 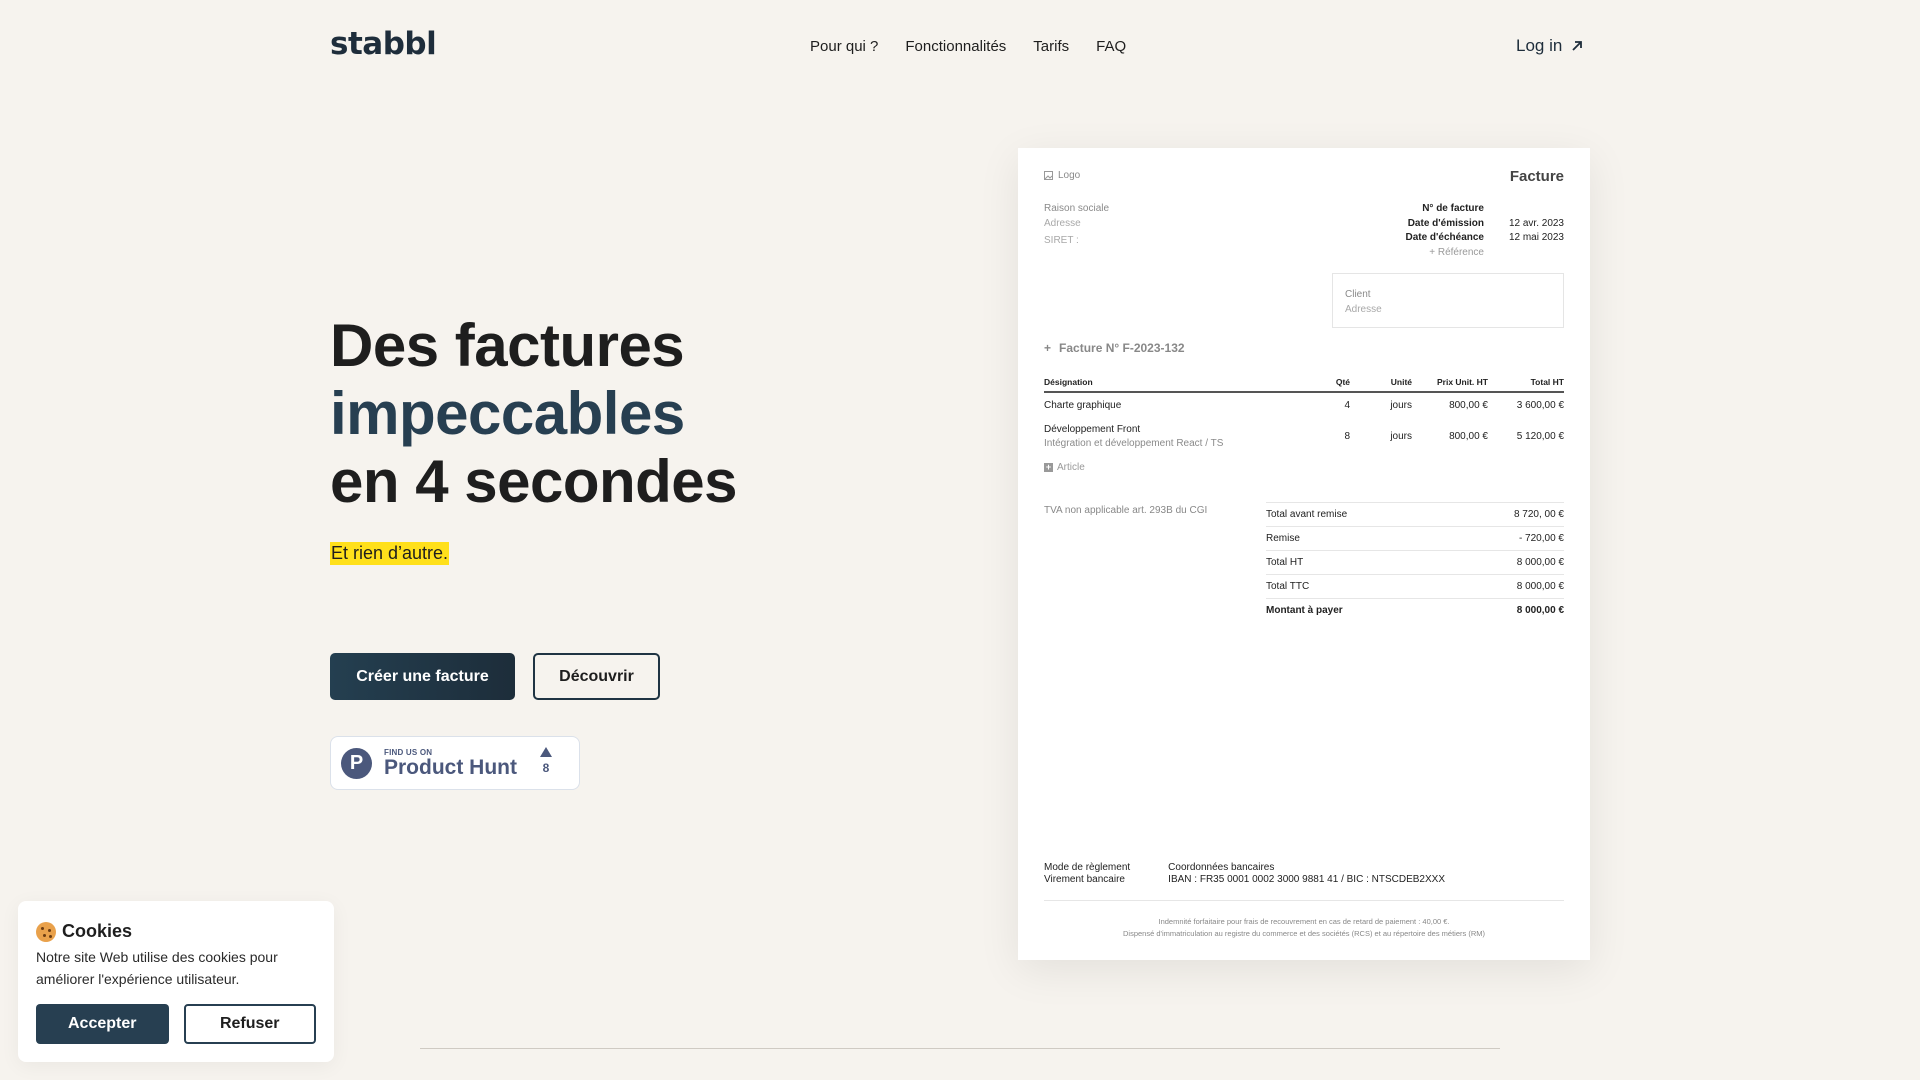 What do you see at coordinates (1462, 382) in the screenshot?
I see `col-unit-price: Prix Unit. HT` at bounding box center [1462, 382].